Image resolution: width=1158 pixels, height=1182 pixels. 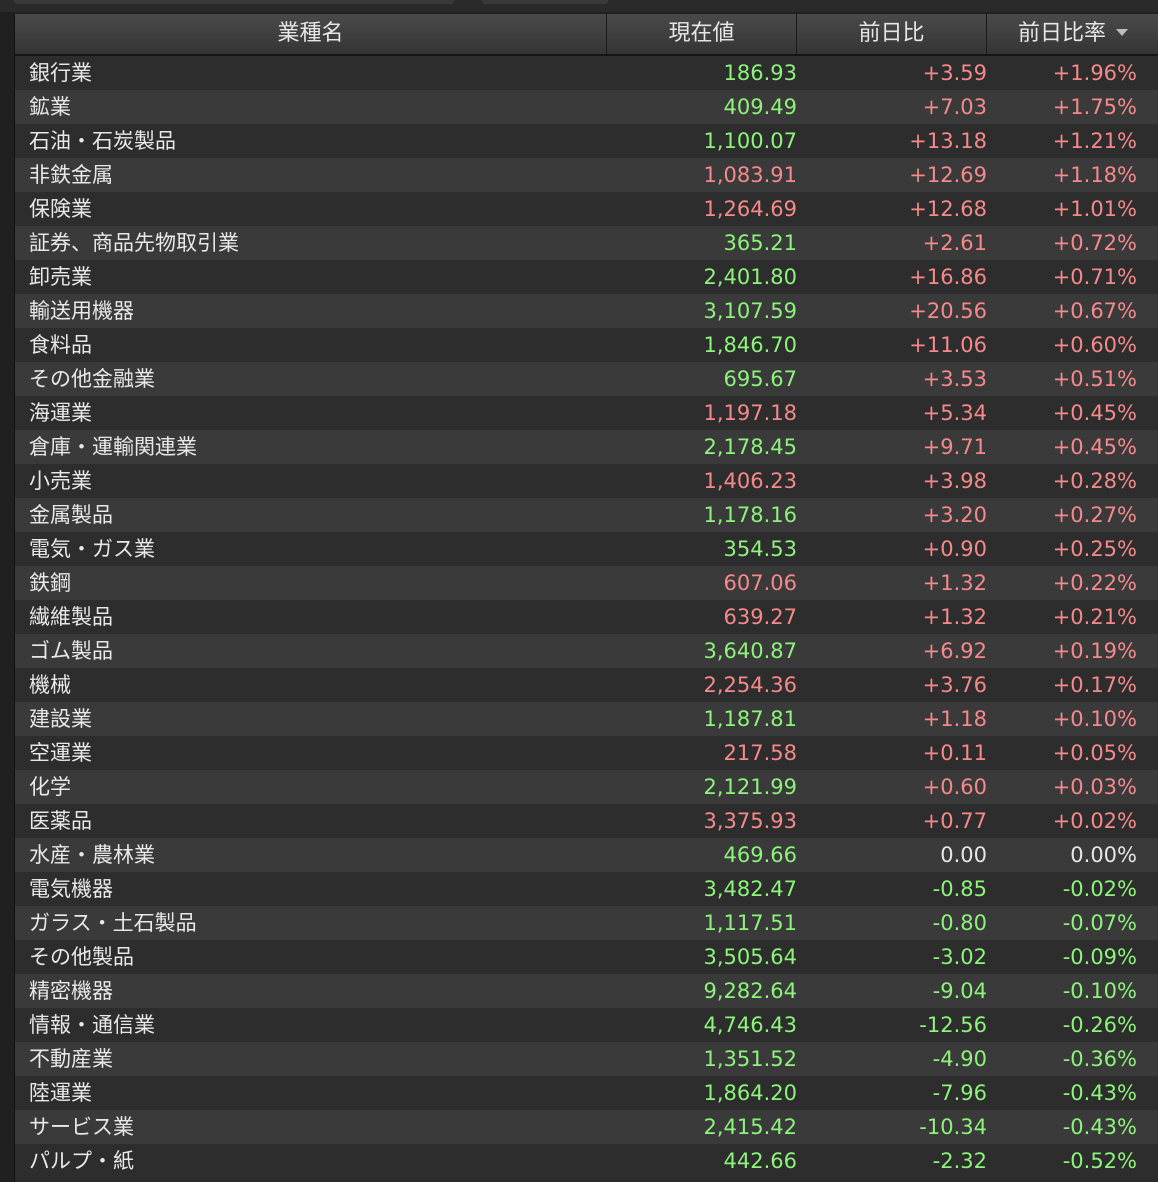 What do you see at coordinates (1094, 277) in the screenshot?
I see `change-rate-cell: +0.71%` at bounding box center [1094, 277].